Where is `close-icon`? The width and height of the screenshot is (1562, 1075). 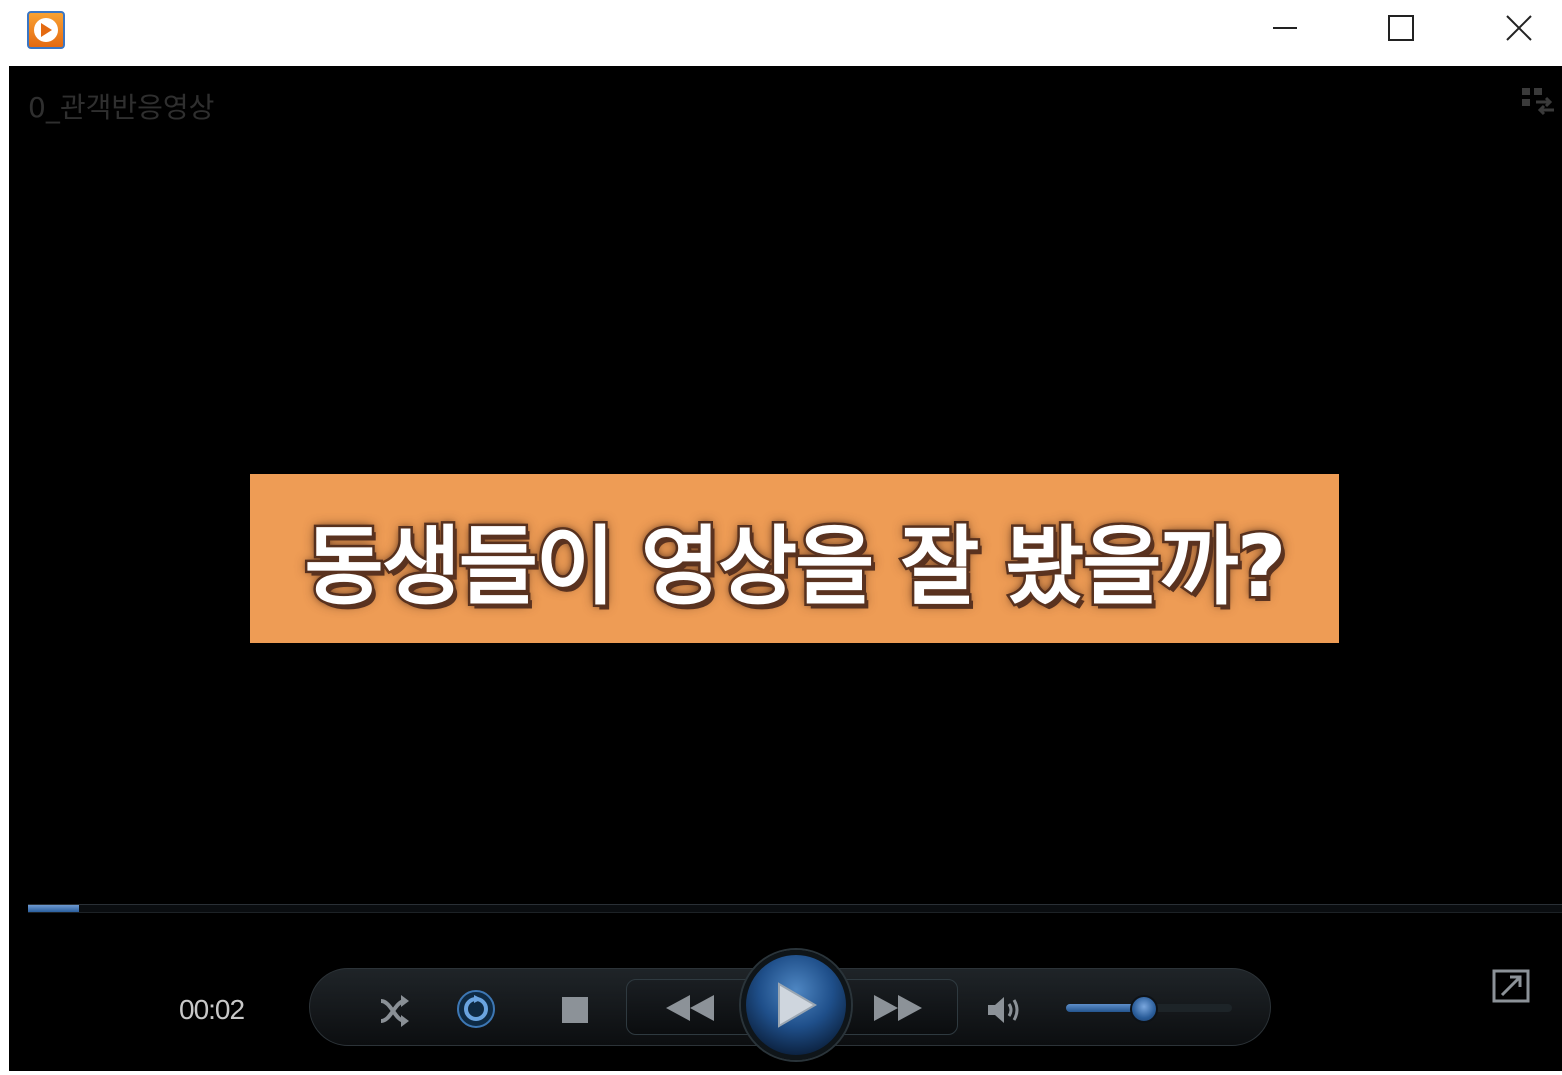
close-icon is located at coordinates (1519, 28).